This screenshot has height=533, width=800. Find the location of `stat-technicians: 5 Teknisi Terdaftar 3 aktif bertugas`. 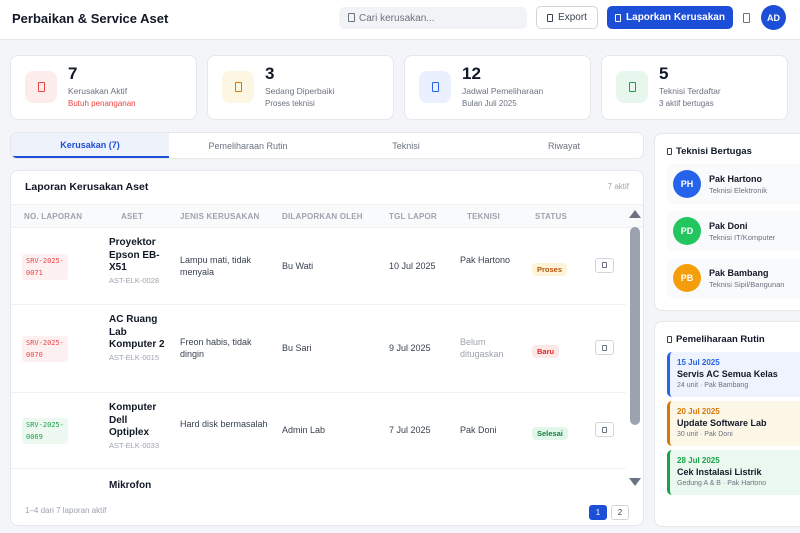

stat-technicians: 5 Teknisi Terdaftar 3 aktif bertugas is located at coordinates (694, 87).